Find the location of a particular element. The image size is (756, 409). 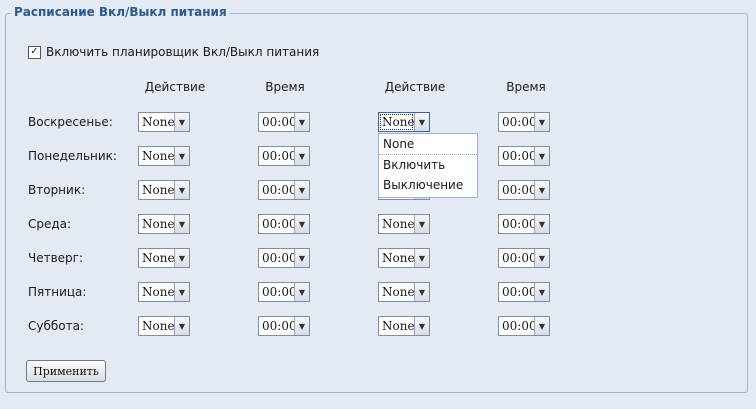

day-label: Понедельник: is located at coordinates (72, 156).